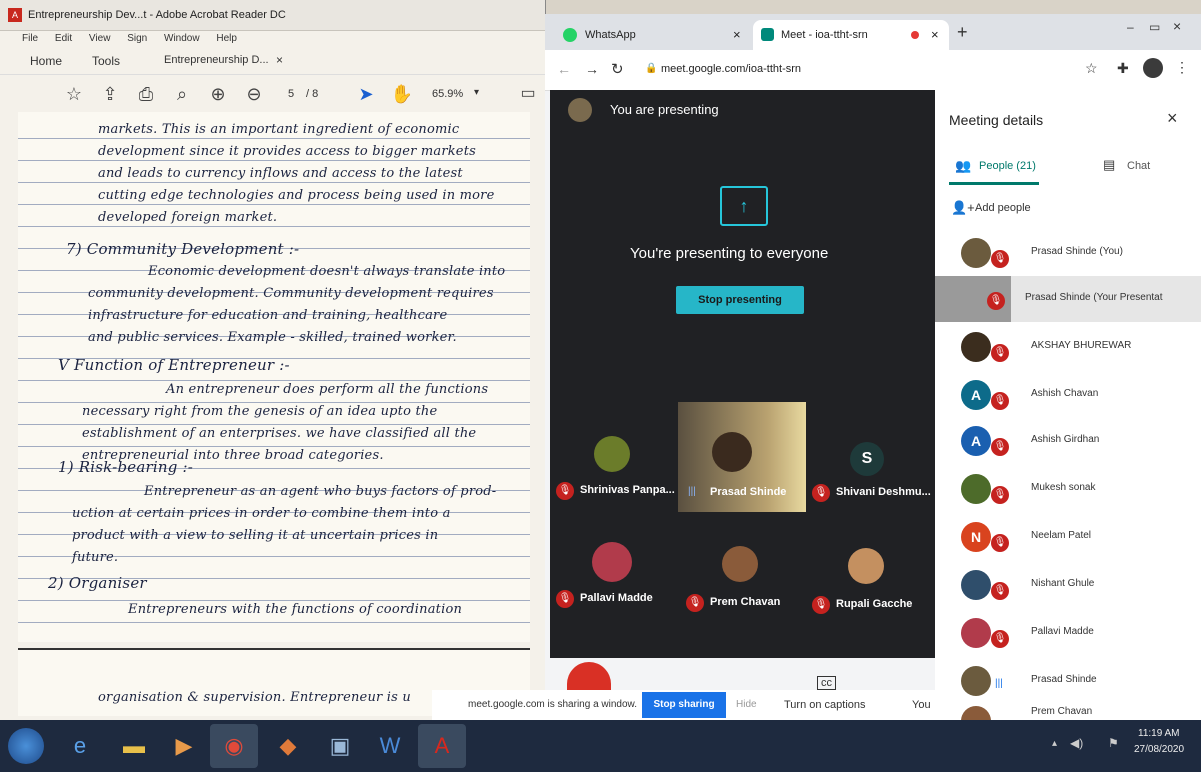 The width and height of the screenshot is (1201, 772). What do you see at coordinates (1054, 743) in the screenshot?
I see `tray-arrow-icon: ▴` at bounding box center [1054, 743].